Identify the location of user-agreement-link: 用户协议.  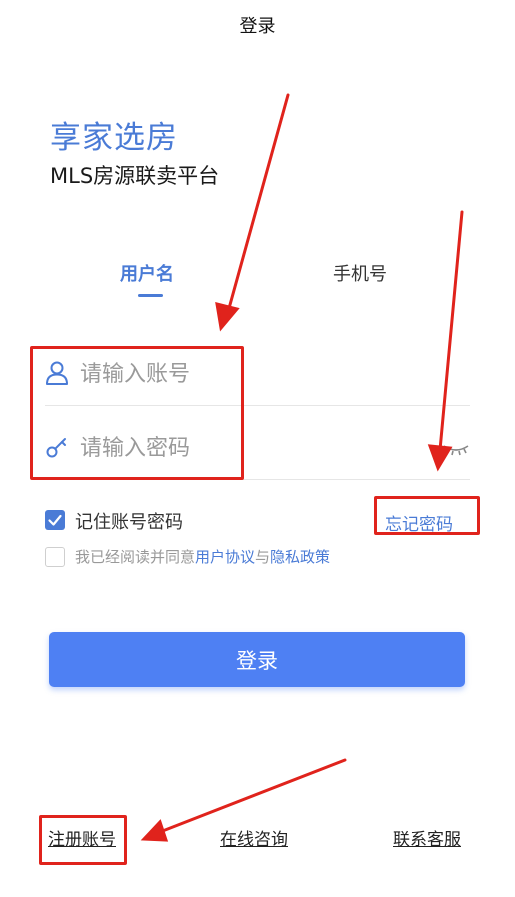
(225, 557).